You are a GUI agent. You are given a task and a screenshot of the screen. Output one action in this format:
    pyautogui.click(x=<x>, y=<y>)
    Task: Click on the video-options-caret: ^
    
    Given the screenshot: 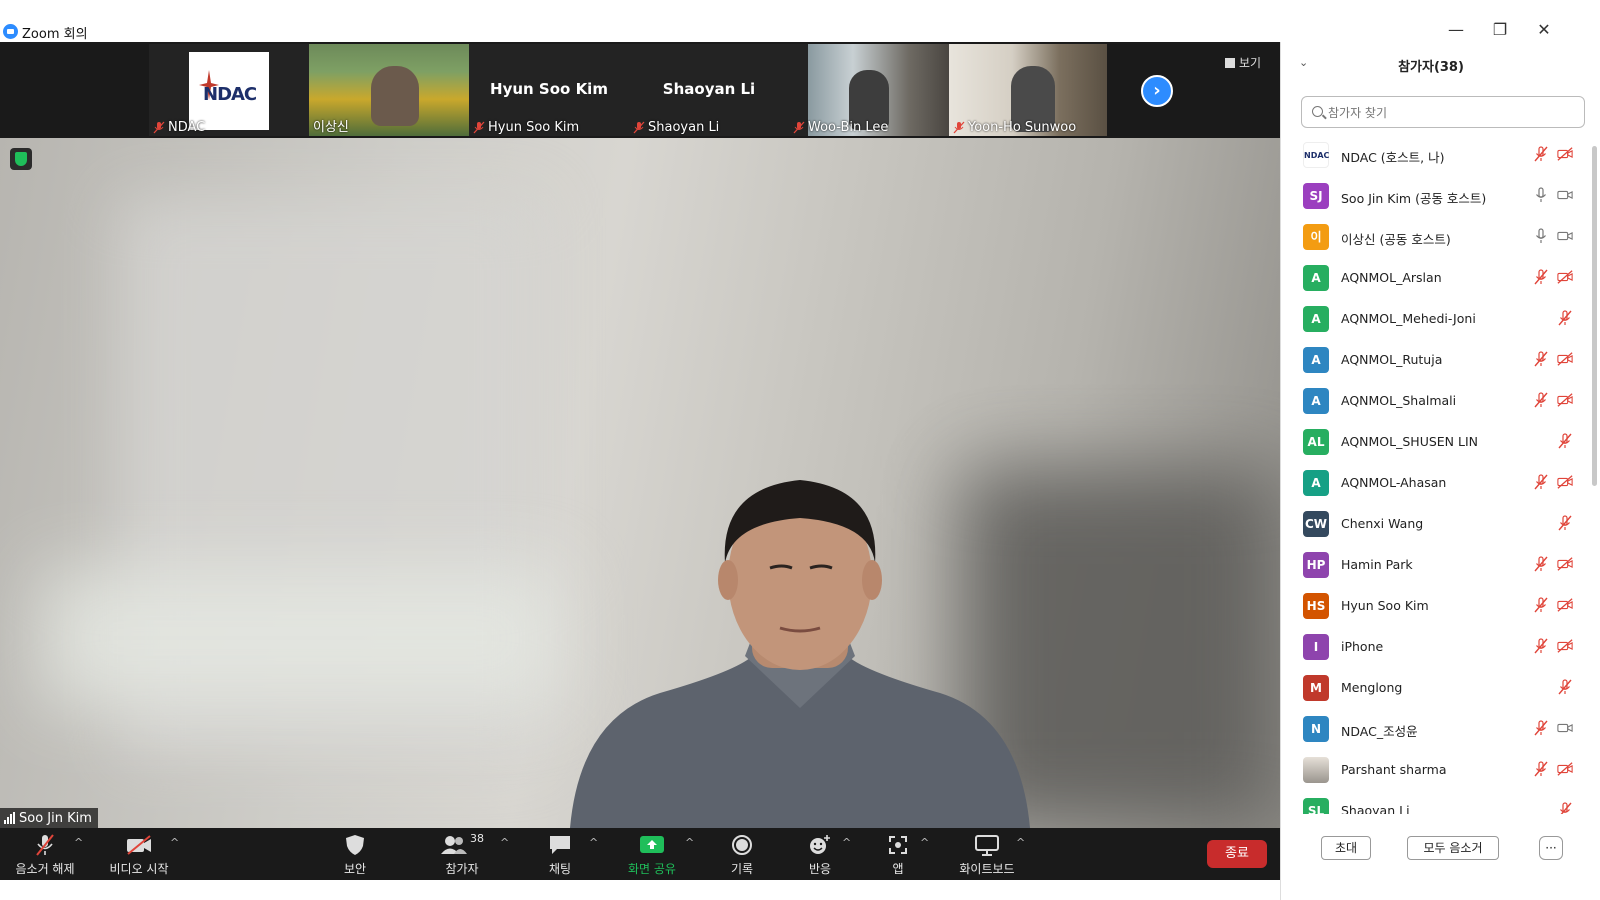 What is the action you would take?
    pyautogui.click(x=174, y=842)
    